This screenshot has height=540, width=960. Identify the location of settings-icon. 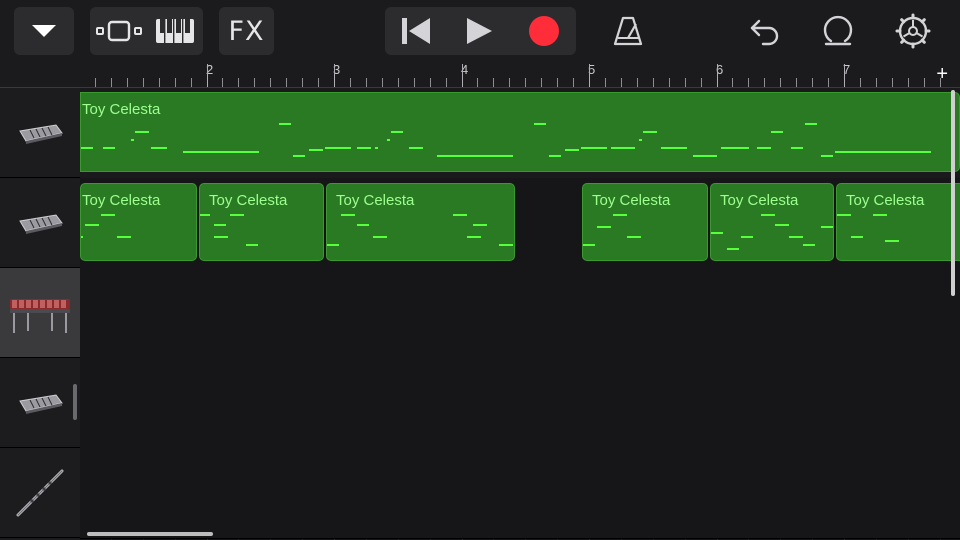
(913, 31).